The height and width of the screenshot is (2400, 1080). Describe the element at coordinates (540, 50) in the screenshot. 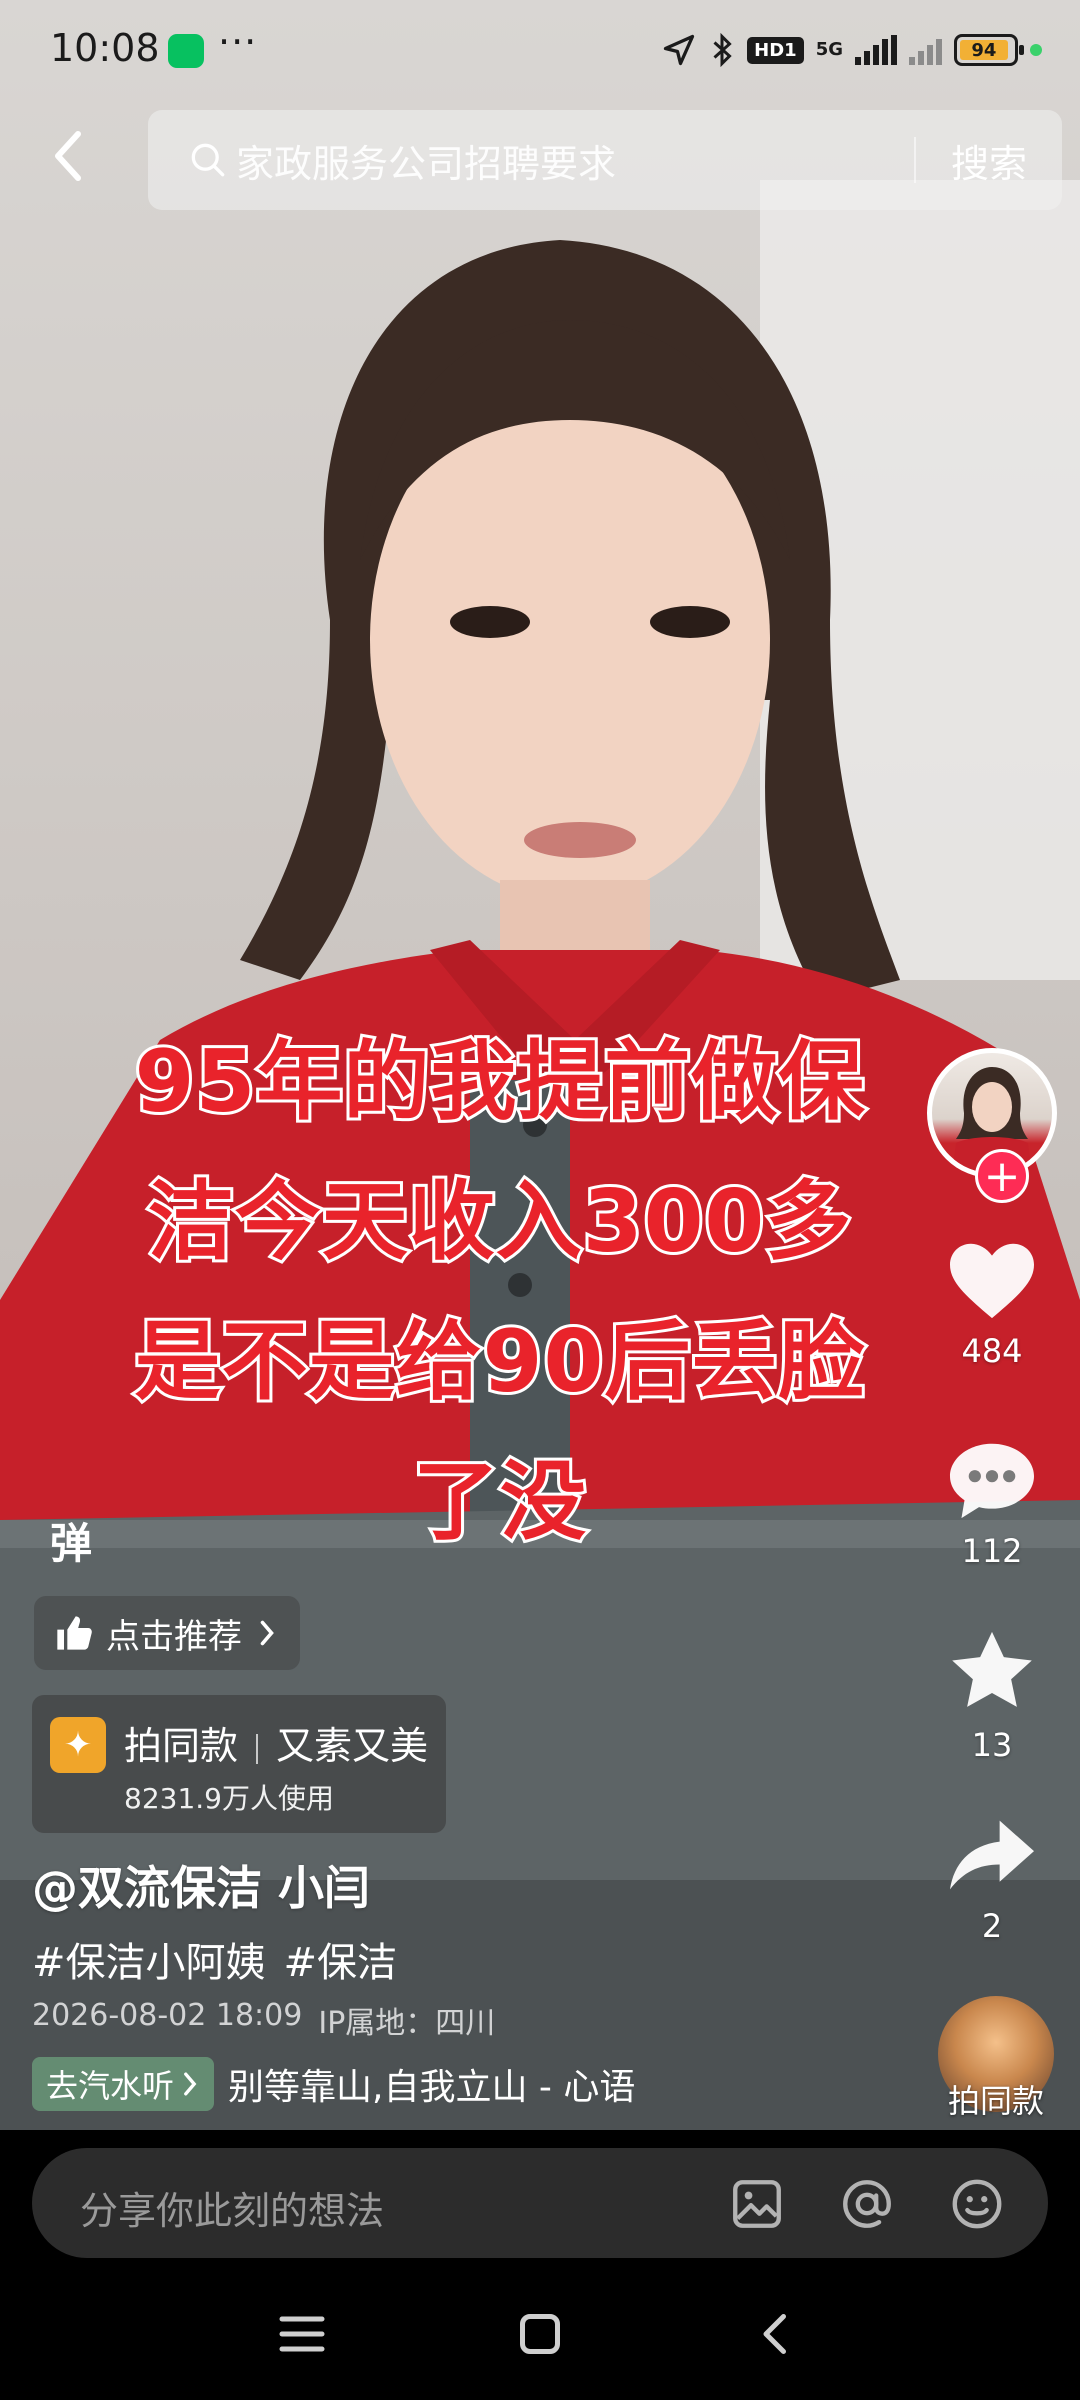

I see `status-bar: 10:08 ··· HD1 5G 94` at that location.